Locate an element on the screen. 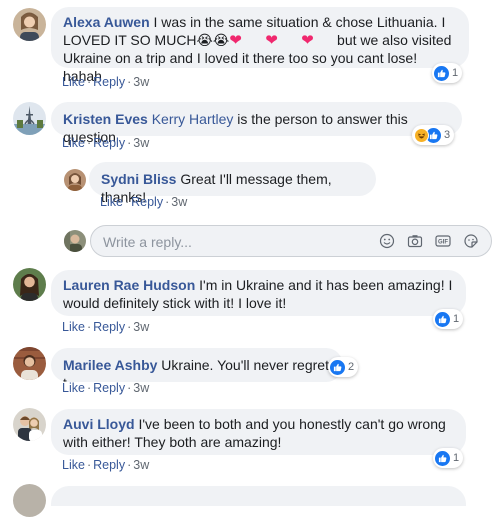 Image resolution: width=504 pixels, height=517 pixels. reply-composer: GIF is located at coordinates (291, 241).